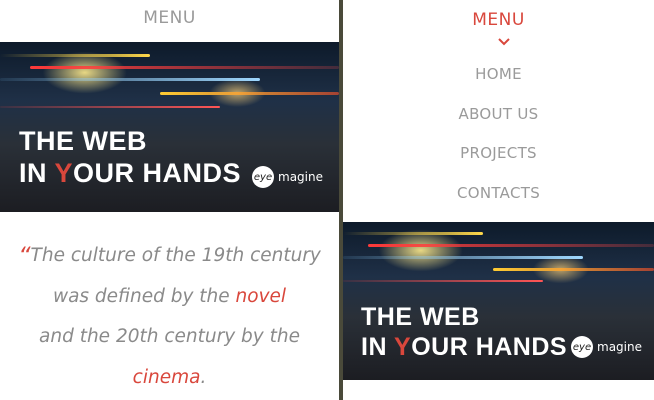  What do you see at coordinates (166, 377) in the screenshot?
I see `quote-highlight: cinema` at bounding box center [166, 377].